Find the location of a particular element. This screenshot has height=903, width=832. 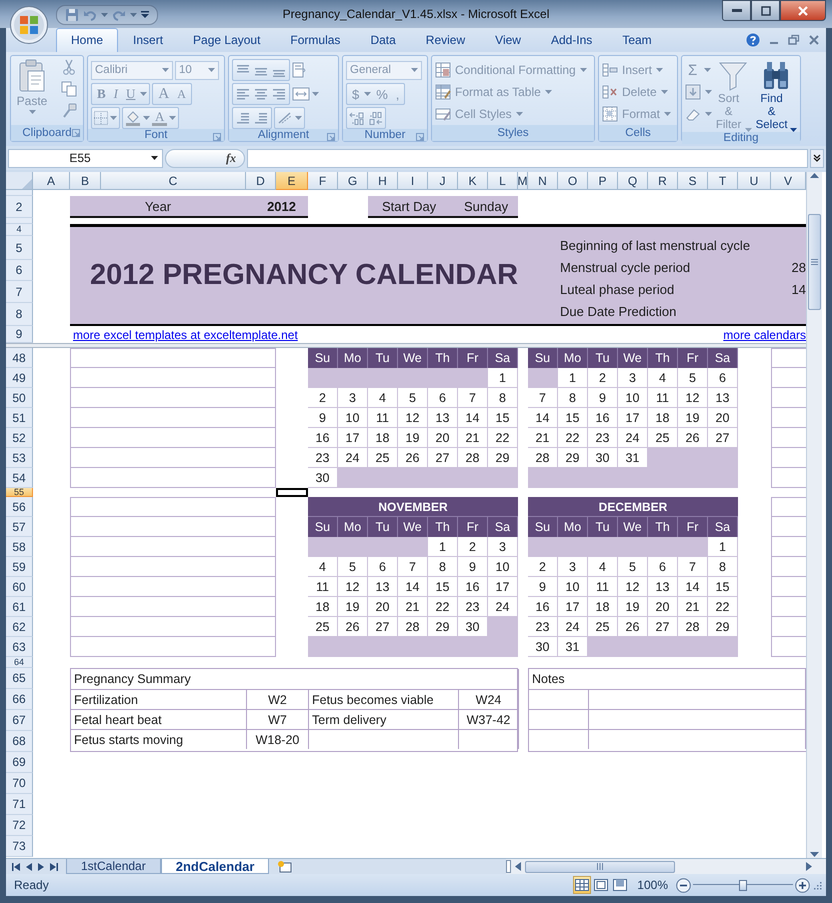

row-header: 73 is located at coordinates (19, 846).